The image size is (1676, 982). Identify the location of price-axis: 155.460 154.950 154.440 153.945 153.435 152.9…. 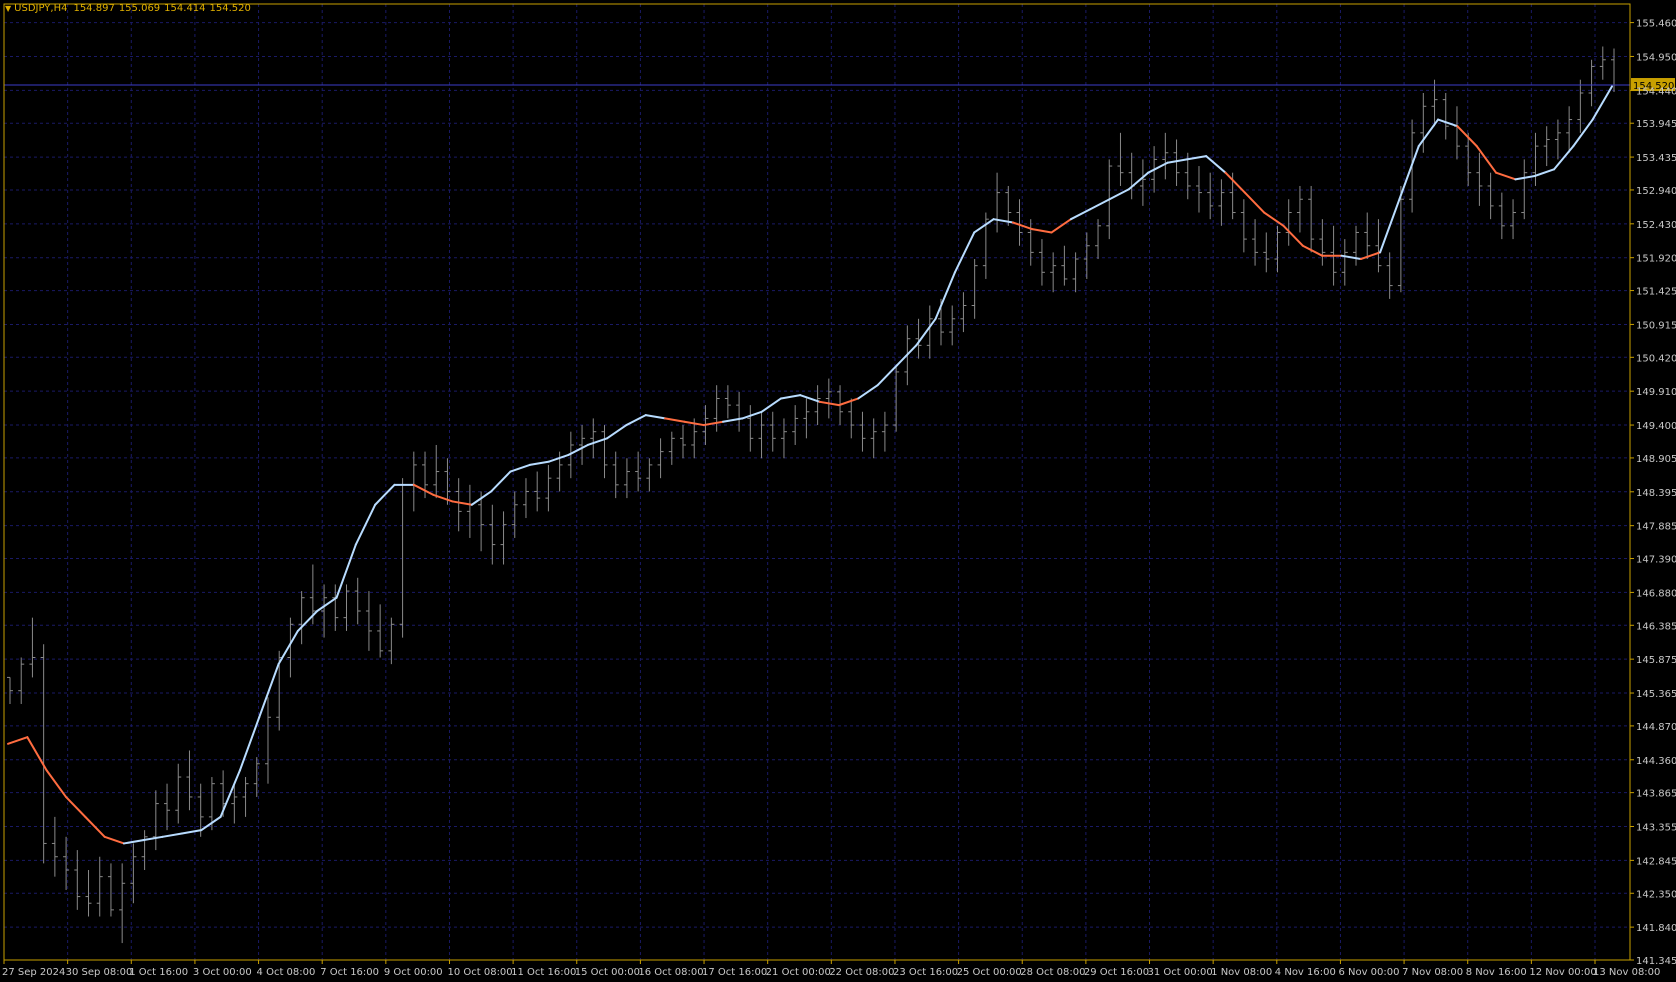
(1653, 493).